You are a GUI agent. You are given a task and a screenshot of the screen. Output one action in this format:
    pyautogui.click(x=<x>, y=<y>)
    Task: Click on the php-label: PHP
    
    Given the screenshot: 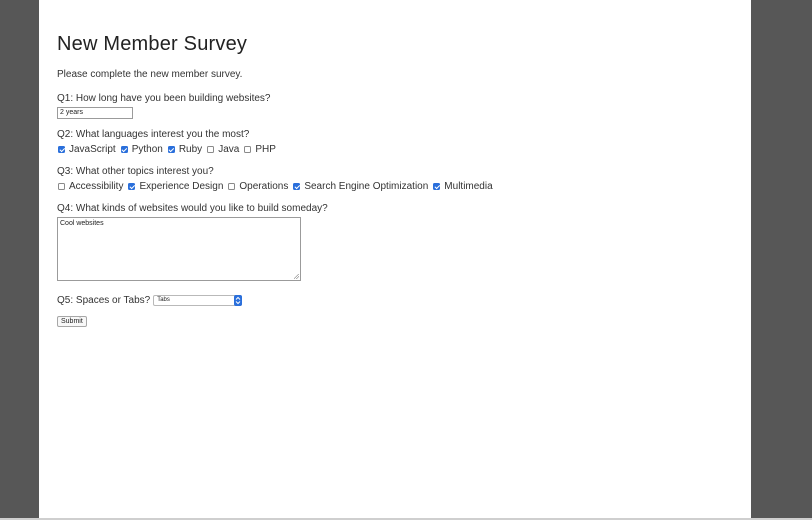 What is the action you would take?
    pyautogui.click(x=265, y=149)
    